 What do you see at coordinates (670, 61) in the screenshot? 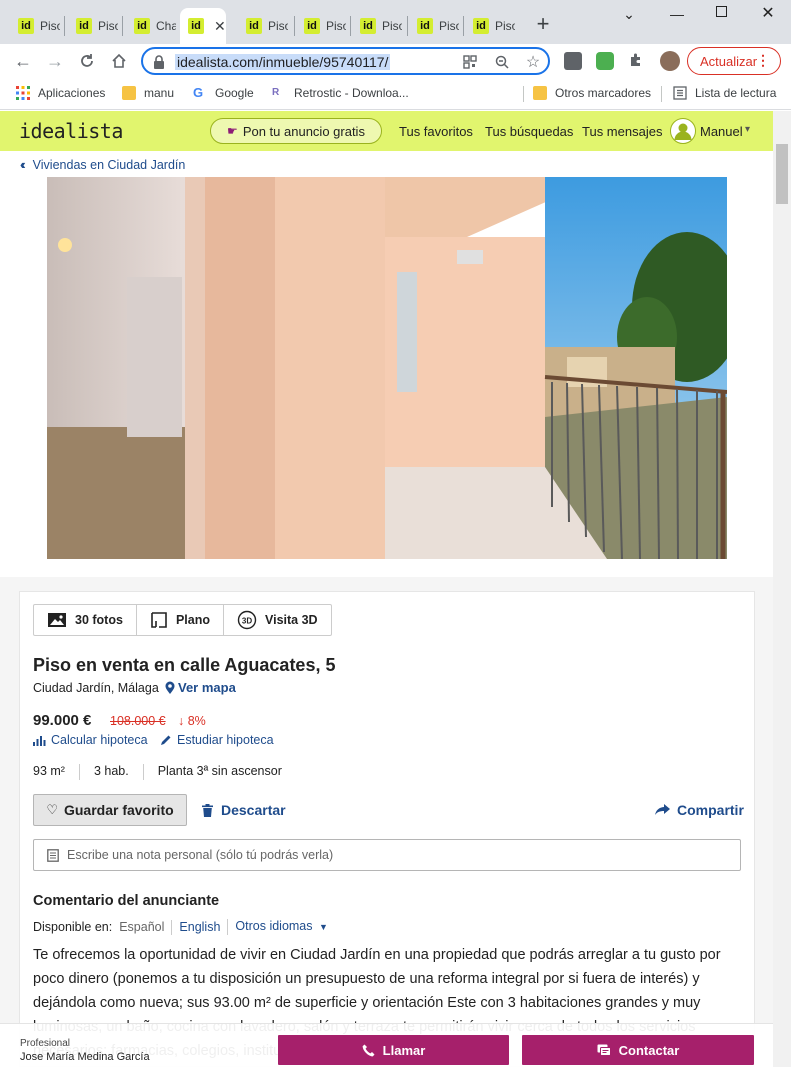
I see `profile-avatar` at bounding box center [670, 61].